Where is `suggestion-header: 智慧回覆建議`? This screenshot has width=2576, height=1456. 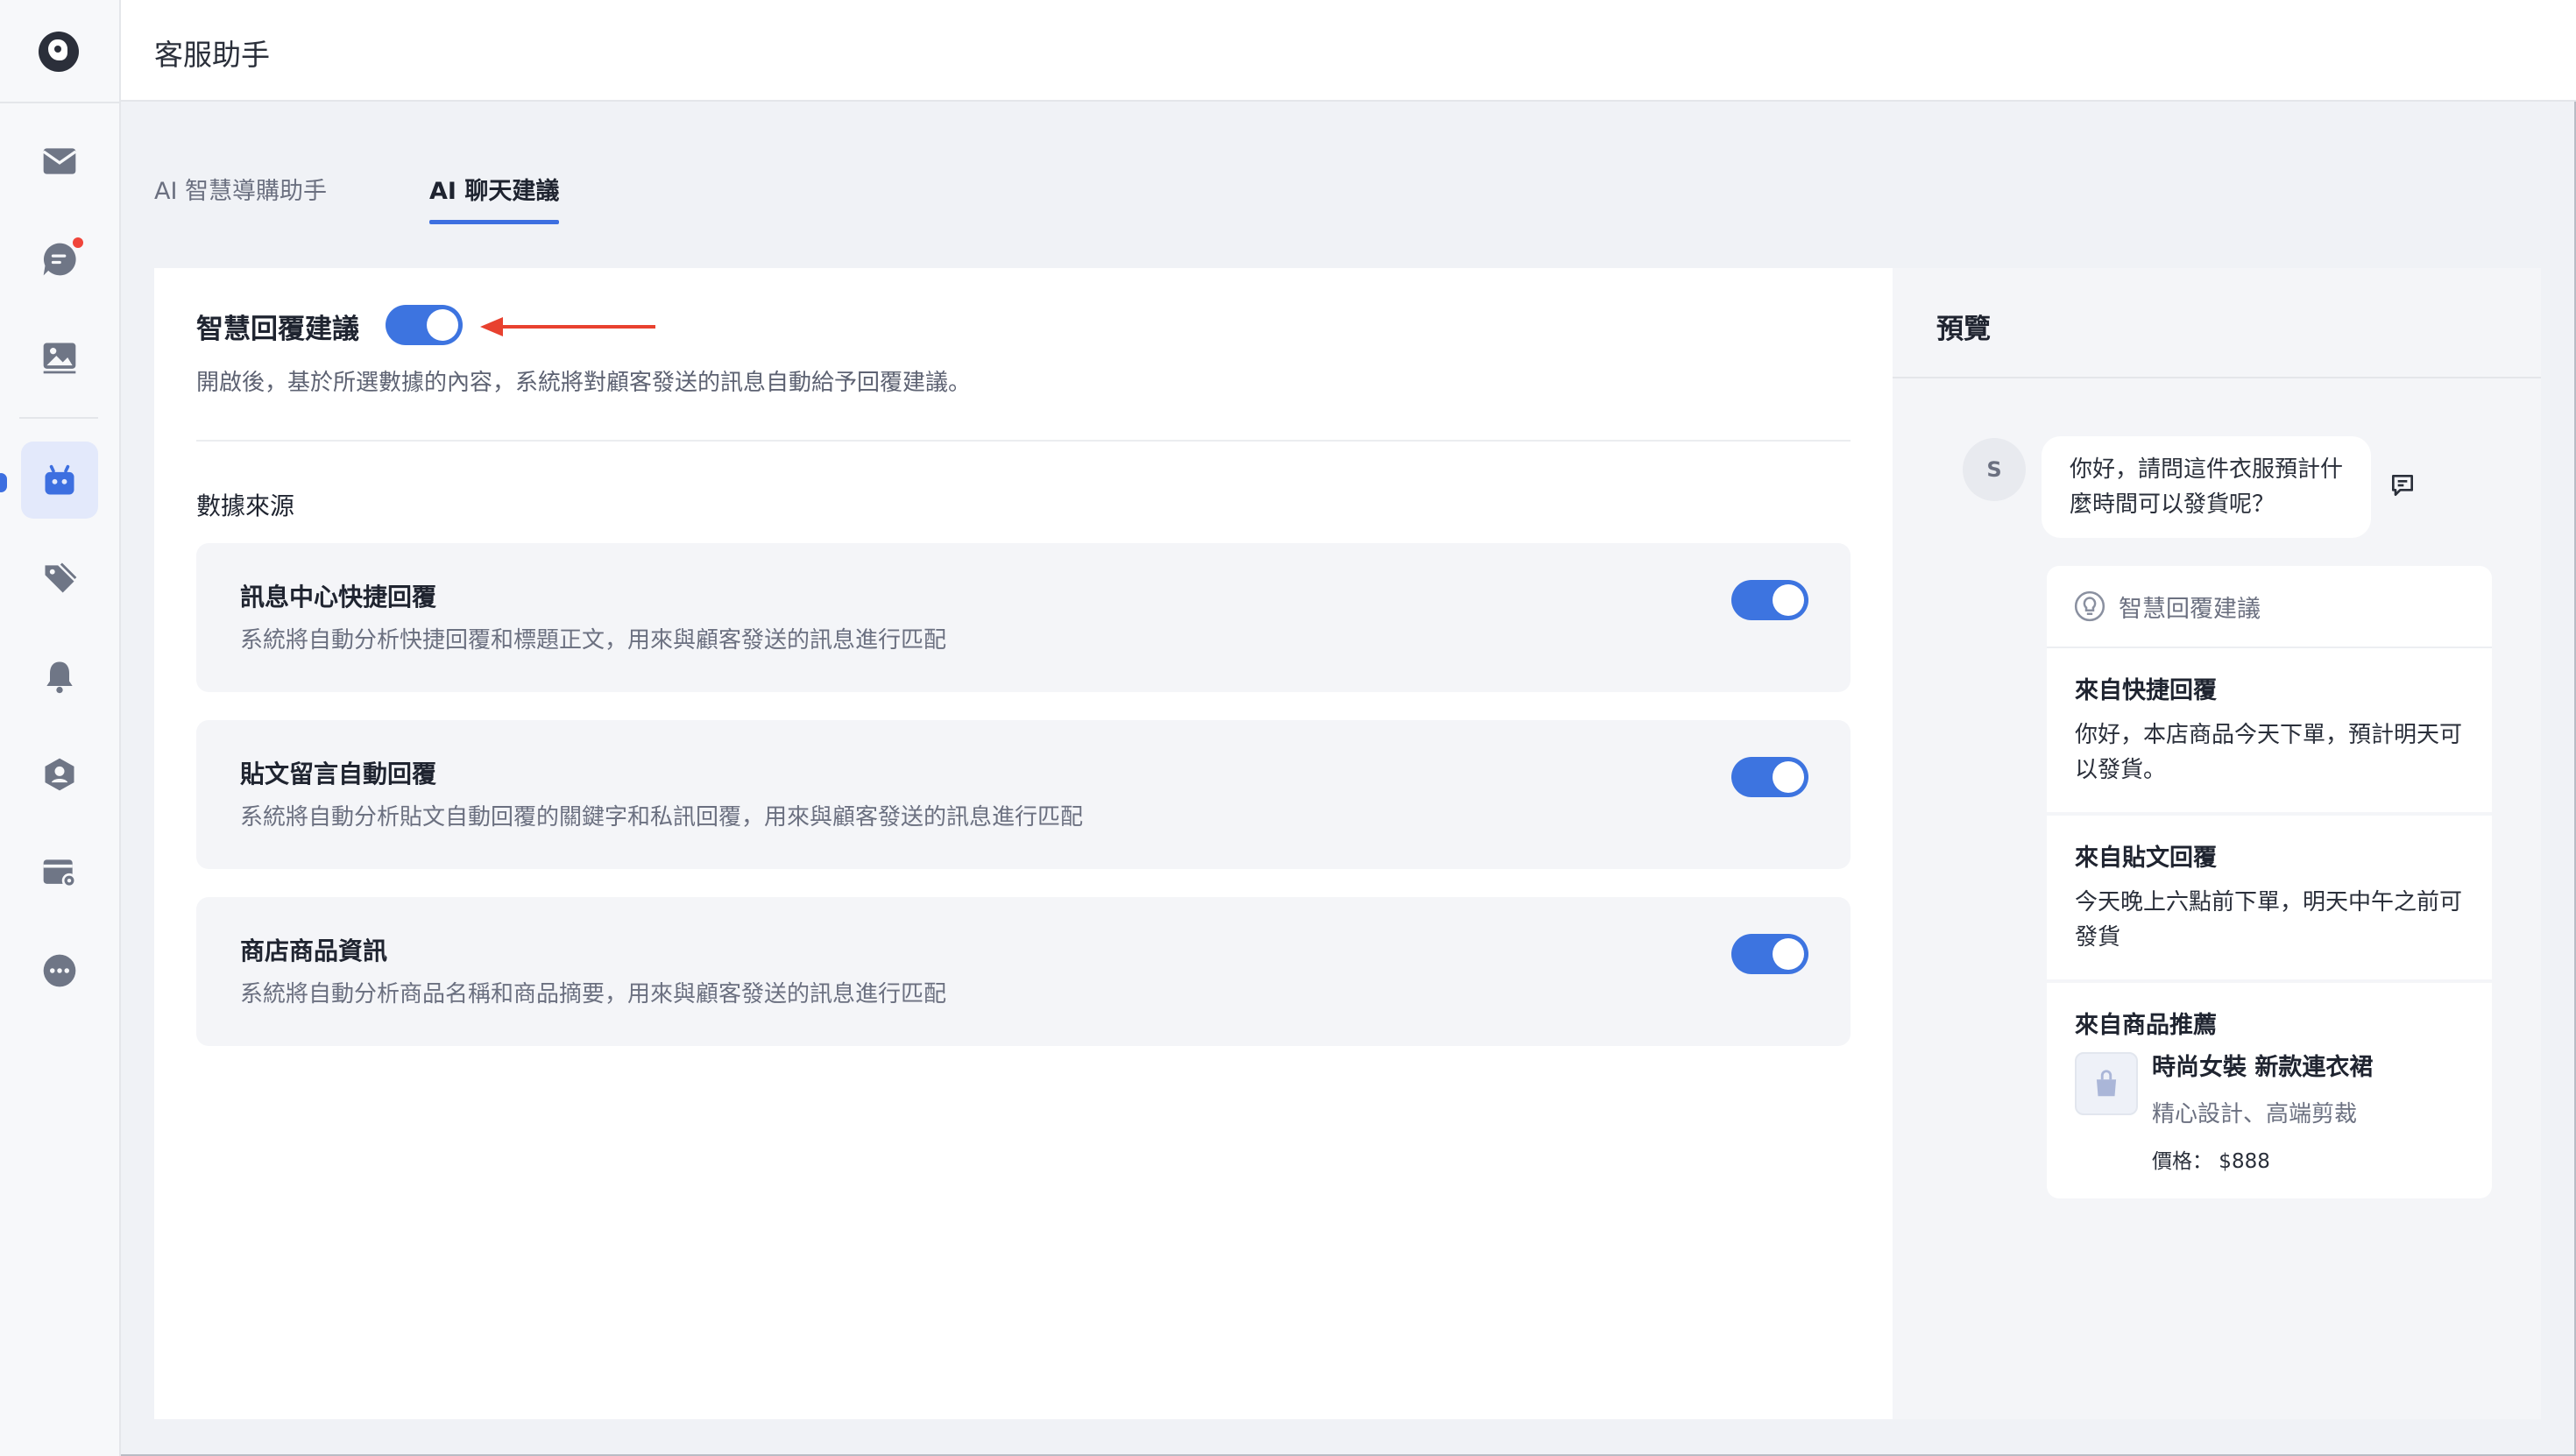
suggestion-header: 智慧回覆建議 is located at coordinates (2269, 607).